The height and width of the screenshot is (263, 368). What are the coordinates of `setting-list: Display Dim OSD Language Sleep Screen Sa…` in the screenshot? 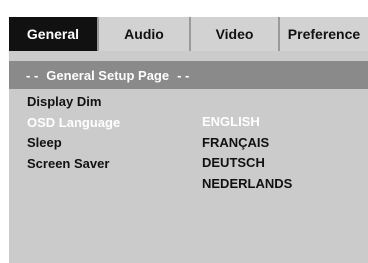 It's located at (73, 133).